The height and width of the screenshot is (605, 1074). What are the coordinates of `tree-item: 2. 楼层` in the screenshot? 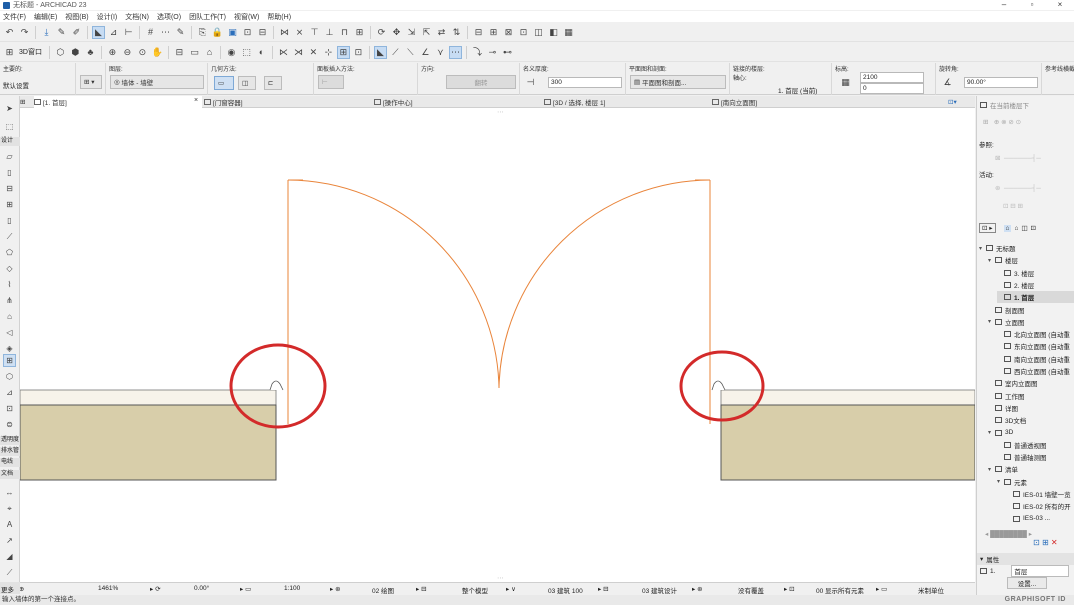 It's located at (1035, 285).